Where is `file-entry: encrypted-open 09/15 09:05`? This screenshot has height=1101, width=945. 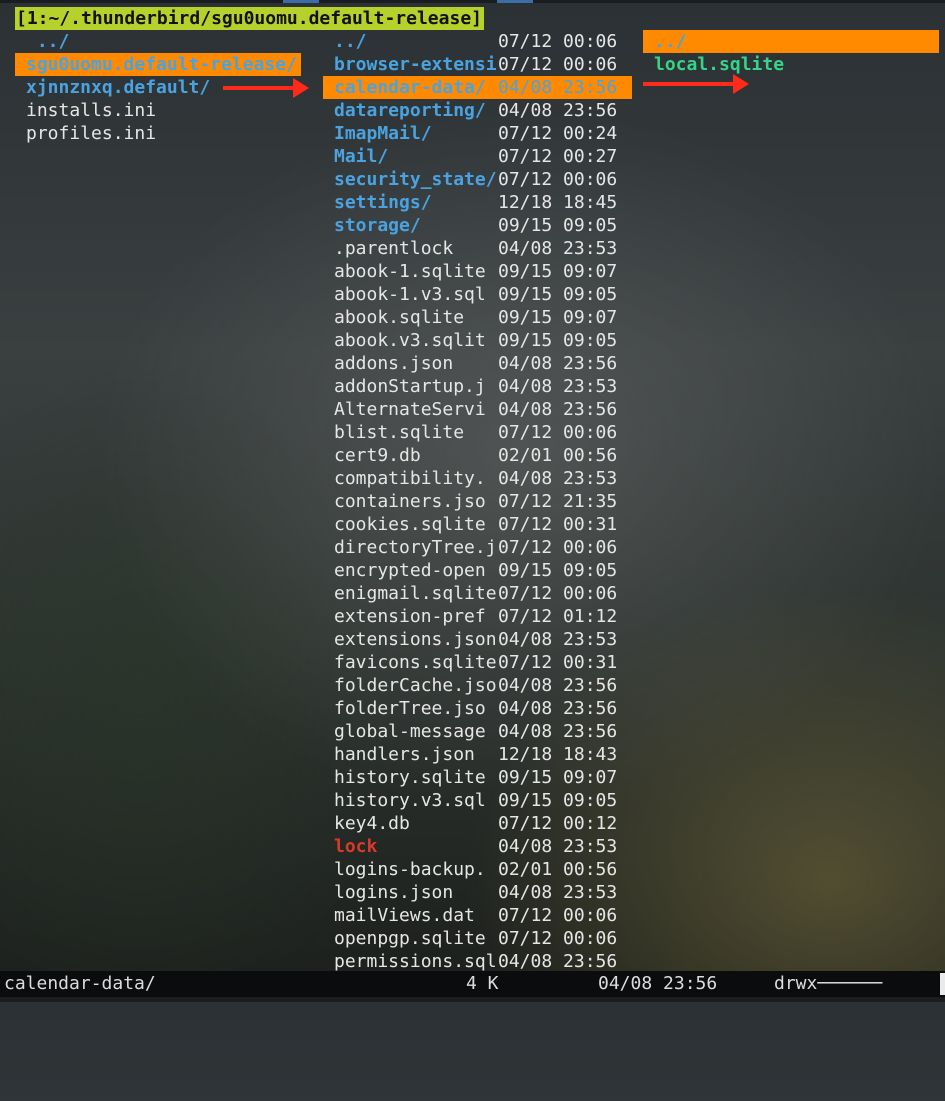
file-entry: encrypted-open 09/15 09:05 is located at coordinates (477, 570).